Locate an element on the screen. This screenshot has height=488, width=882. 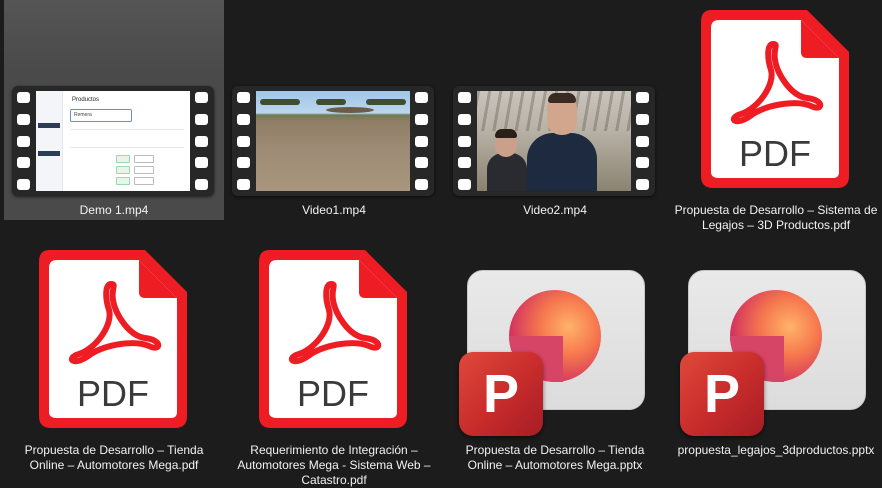
video-frame-preview: Productos Remera is located at coordinates (113, 141).